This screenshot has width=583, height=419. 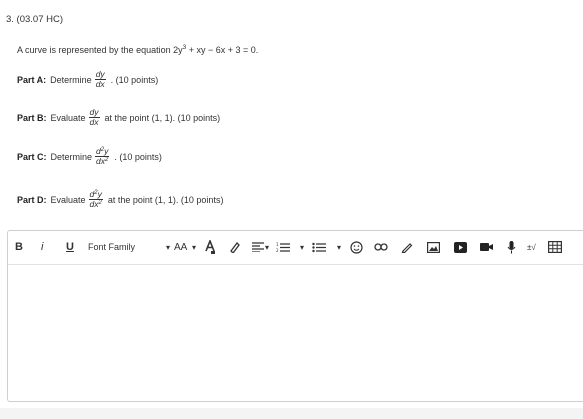 I want to click on page-footer-strip, so click(x=291, y=413).